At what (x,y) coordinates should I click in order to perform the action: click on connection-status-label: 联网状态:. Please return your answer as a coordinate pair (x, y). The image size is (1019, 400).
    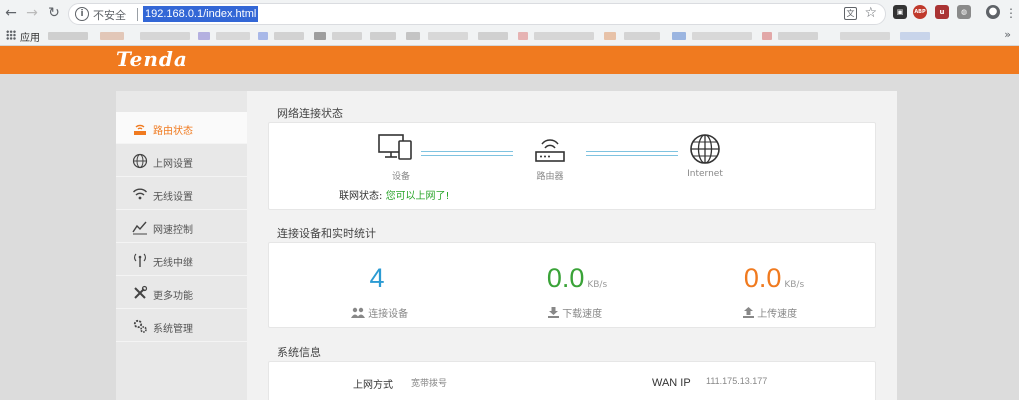
    Looking at the image, I should click on (361, 196).